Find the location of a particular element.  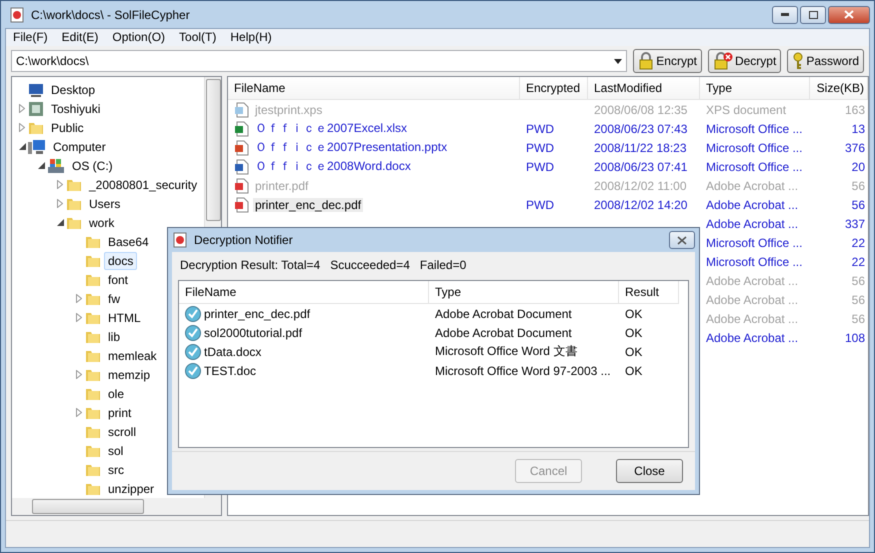

maximize-button is located at coordinates (813, 15).